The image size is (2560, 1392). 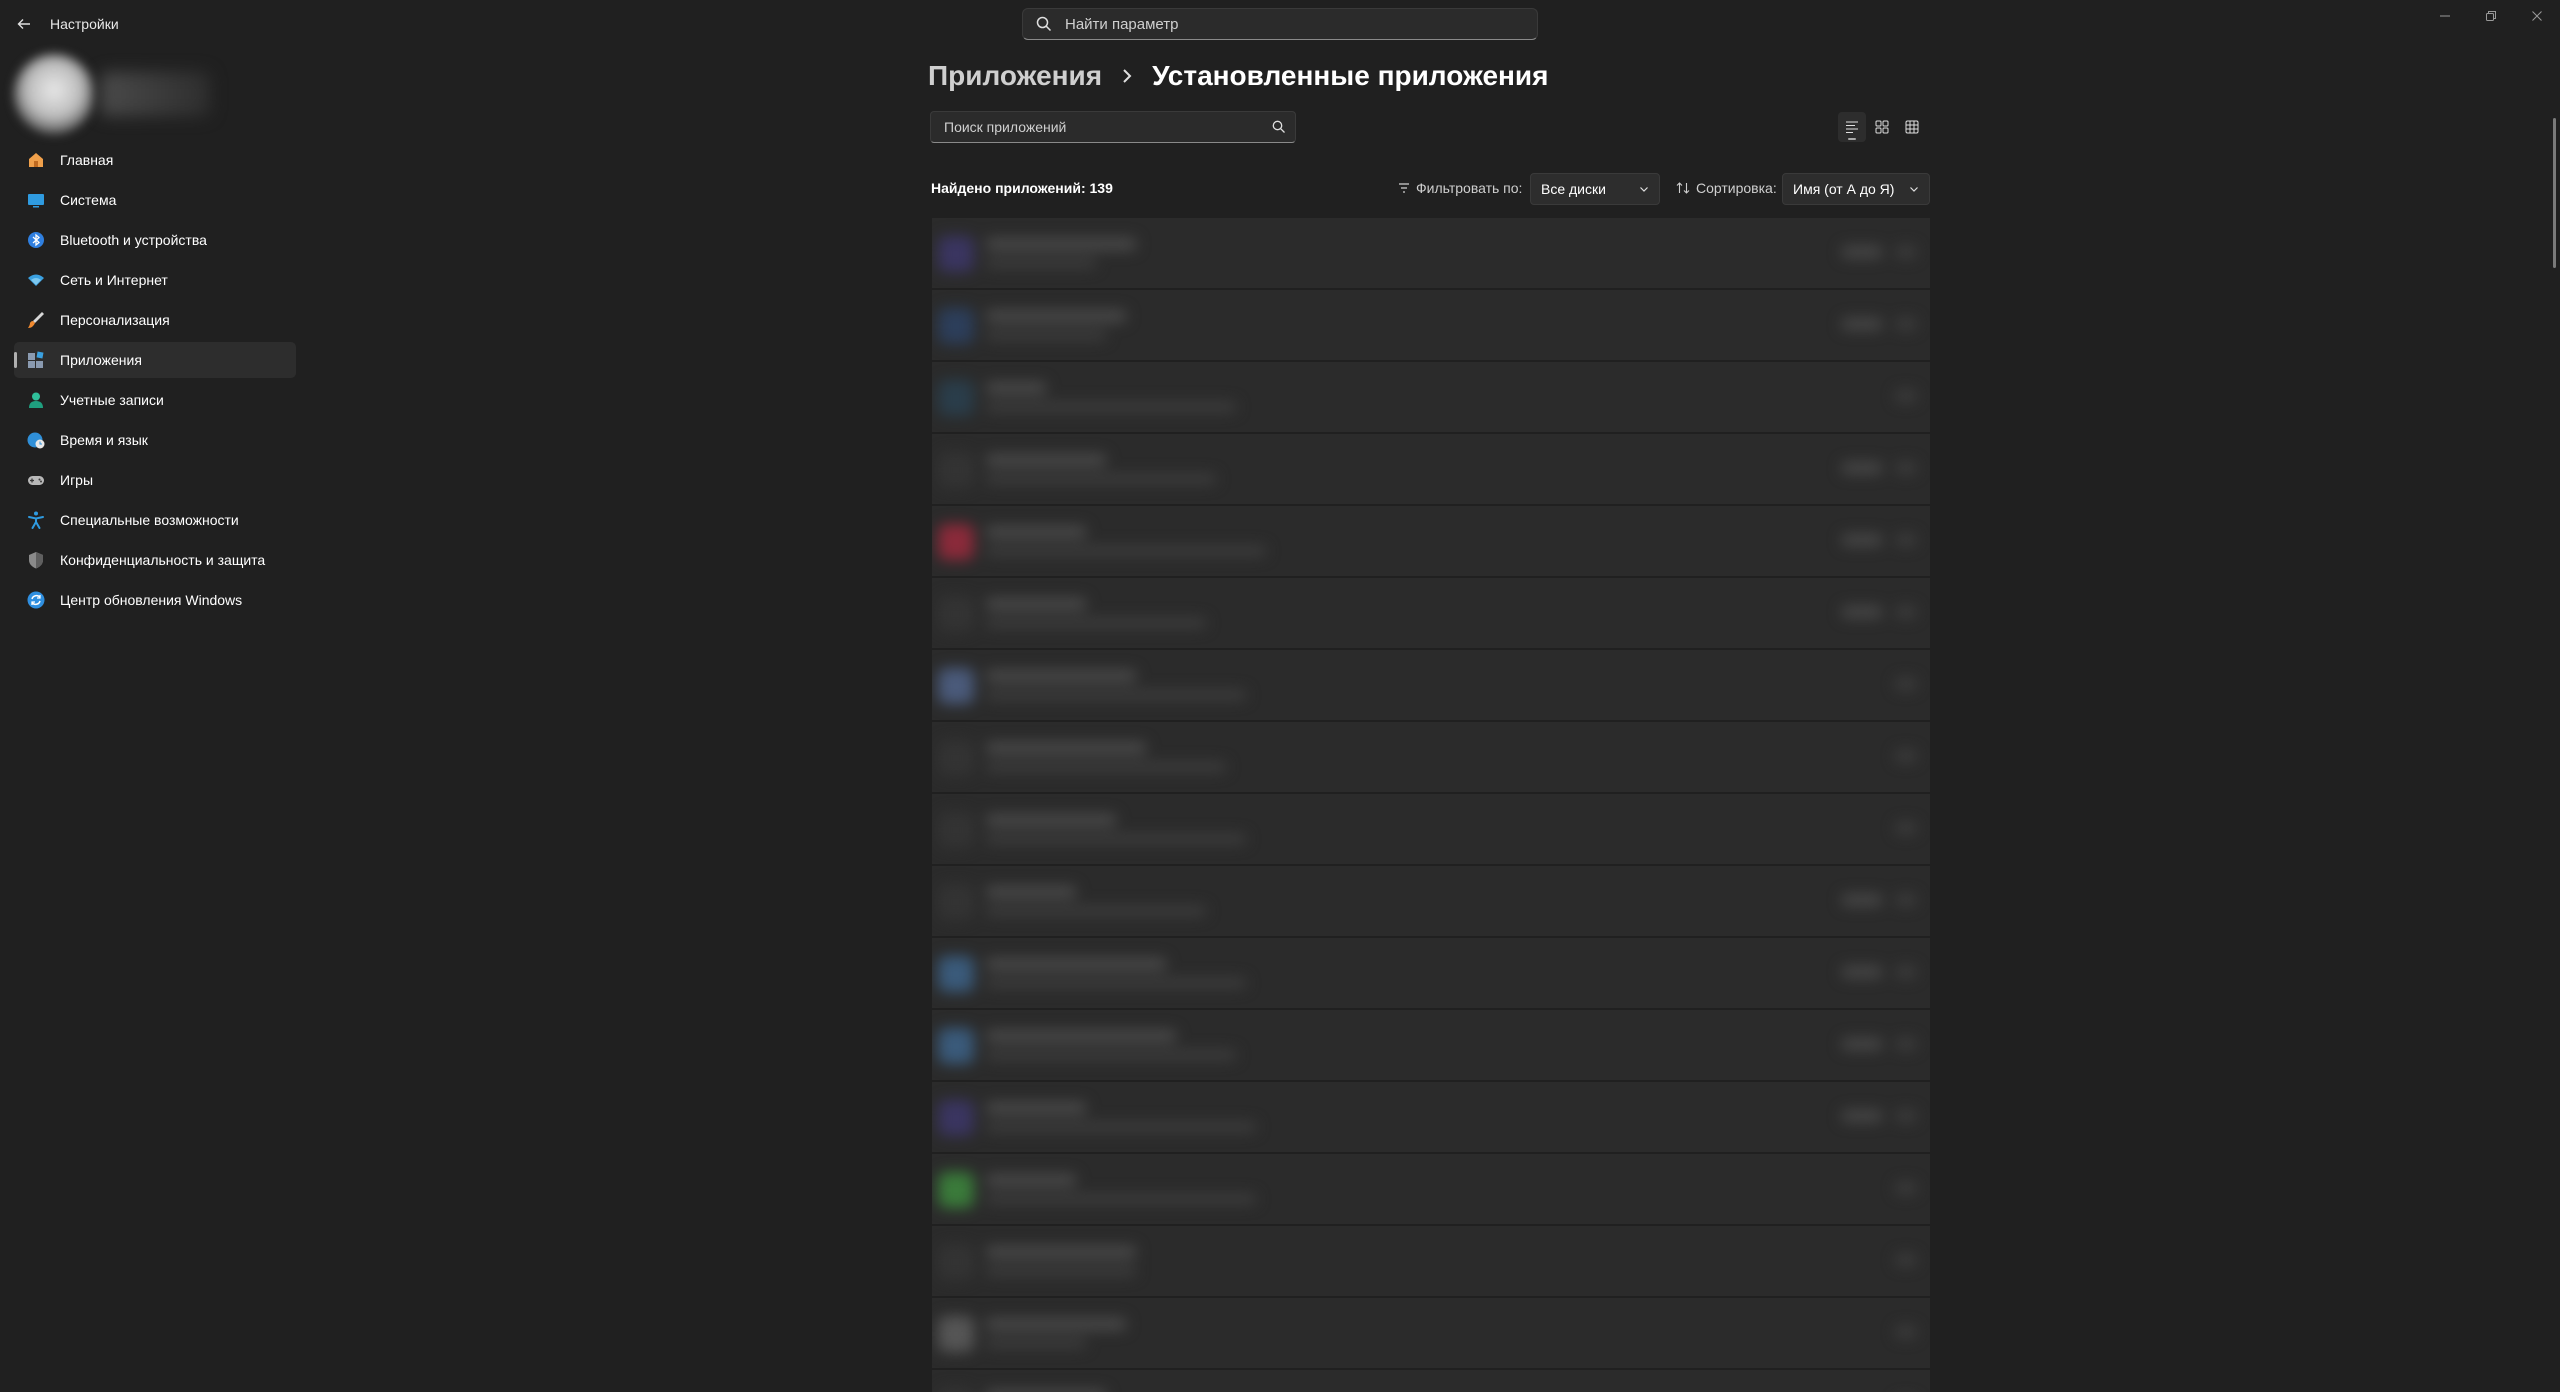 I want to click on gamepad-icon, so click(x=36, y=480).